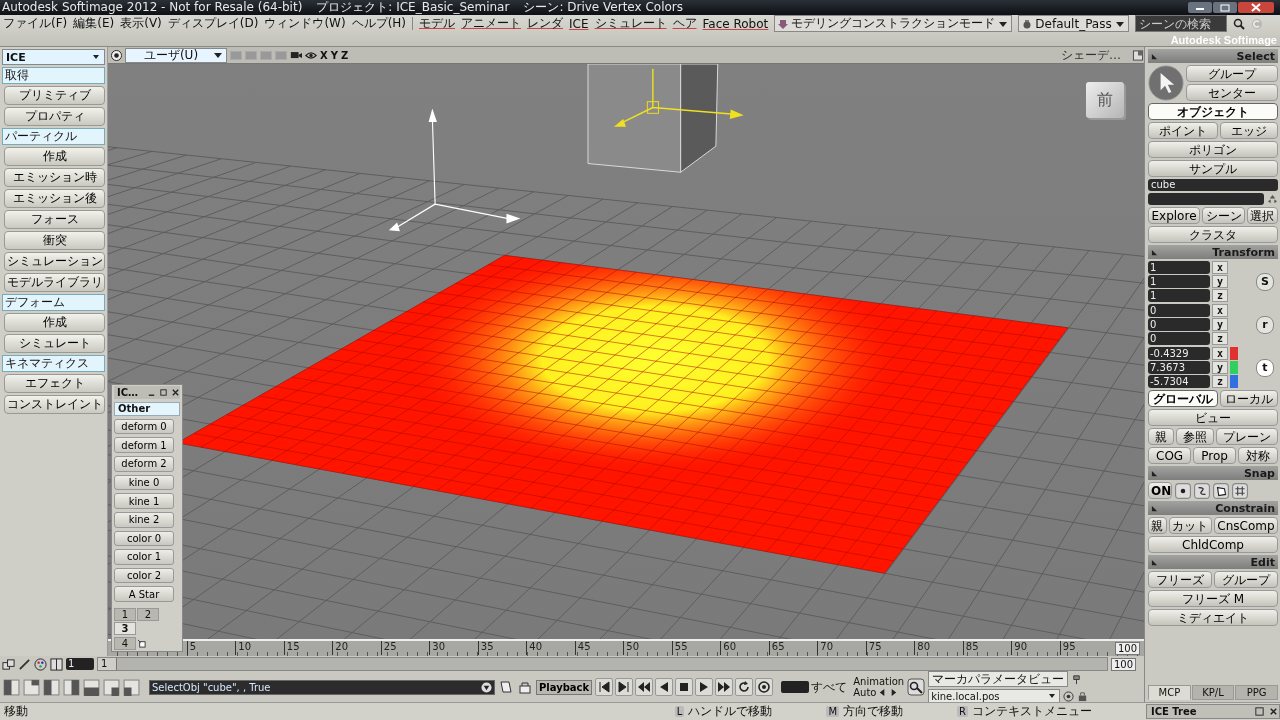 The image size is (1280, 720). I want to click on module-menu-item: ヘア, so click(684, 23).